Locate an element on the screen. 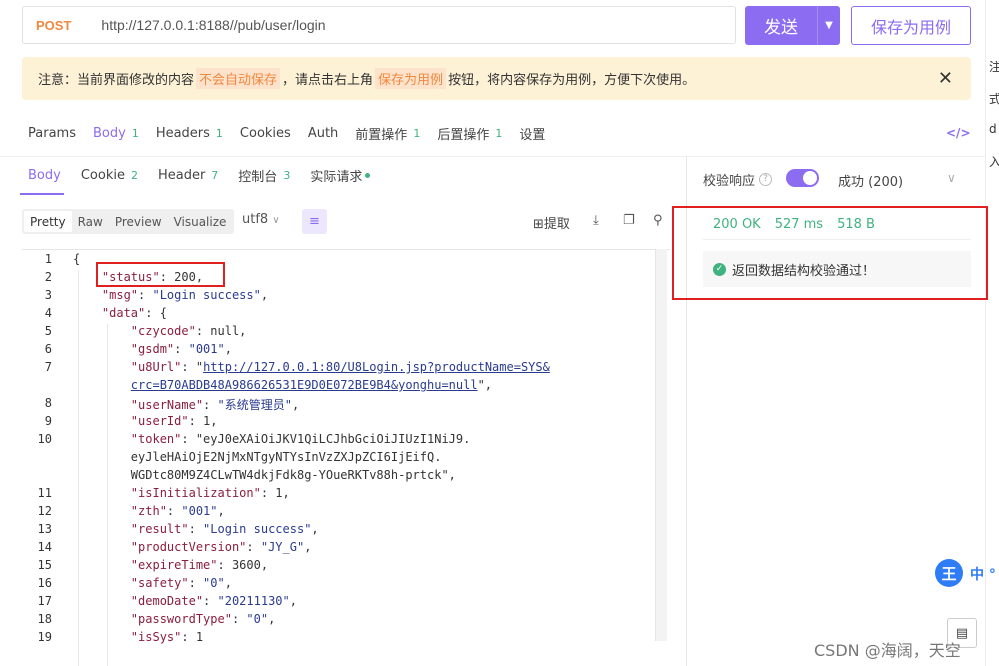 The image size is (999, 666). chevron-down-icon: ∨ is located at coordinates (951, 178).